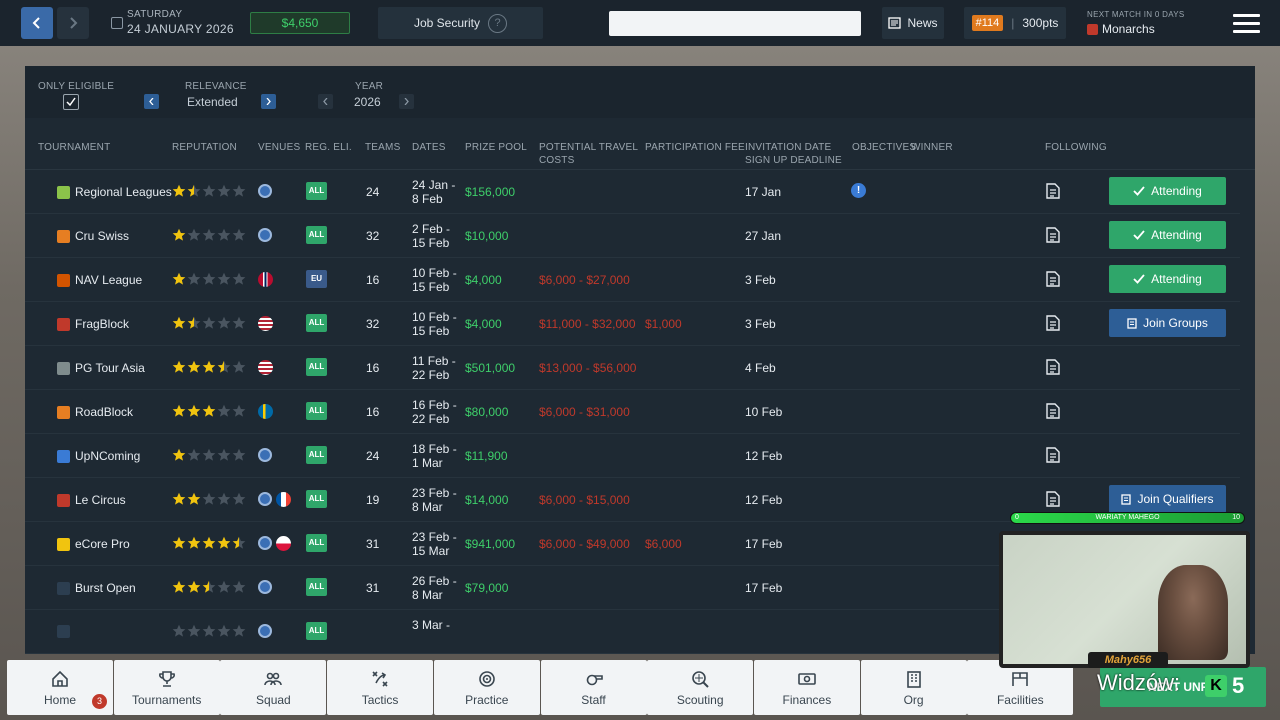 This screenshot has height=720, width=1280. I want to click on nav-staff: Staff, so click(593, 687).